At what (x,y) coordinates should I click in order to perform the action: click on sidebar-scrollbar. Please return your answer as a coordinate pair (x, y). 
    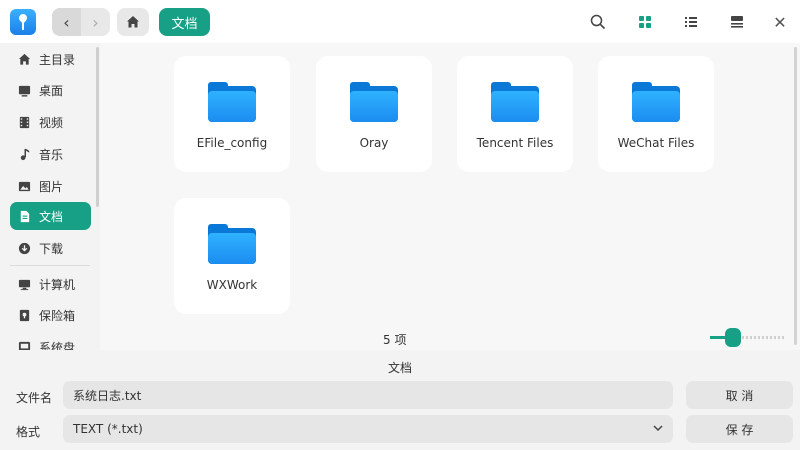
    Looking at the image, I should click on (97, 127).